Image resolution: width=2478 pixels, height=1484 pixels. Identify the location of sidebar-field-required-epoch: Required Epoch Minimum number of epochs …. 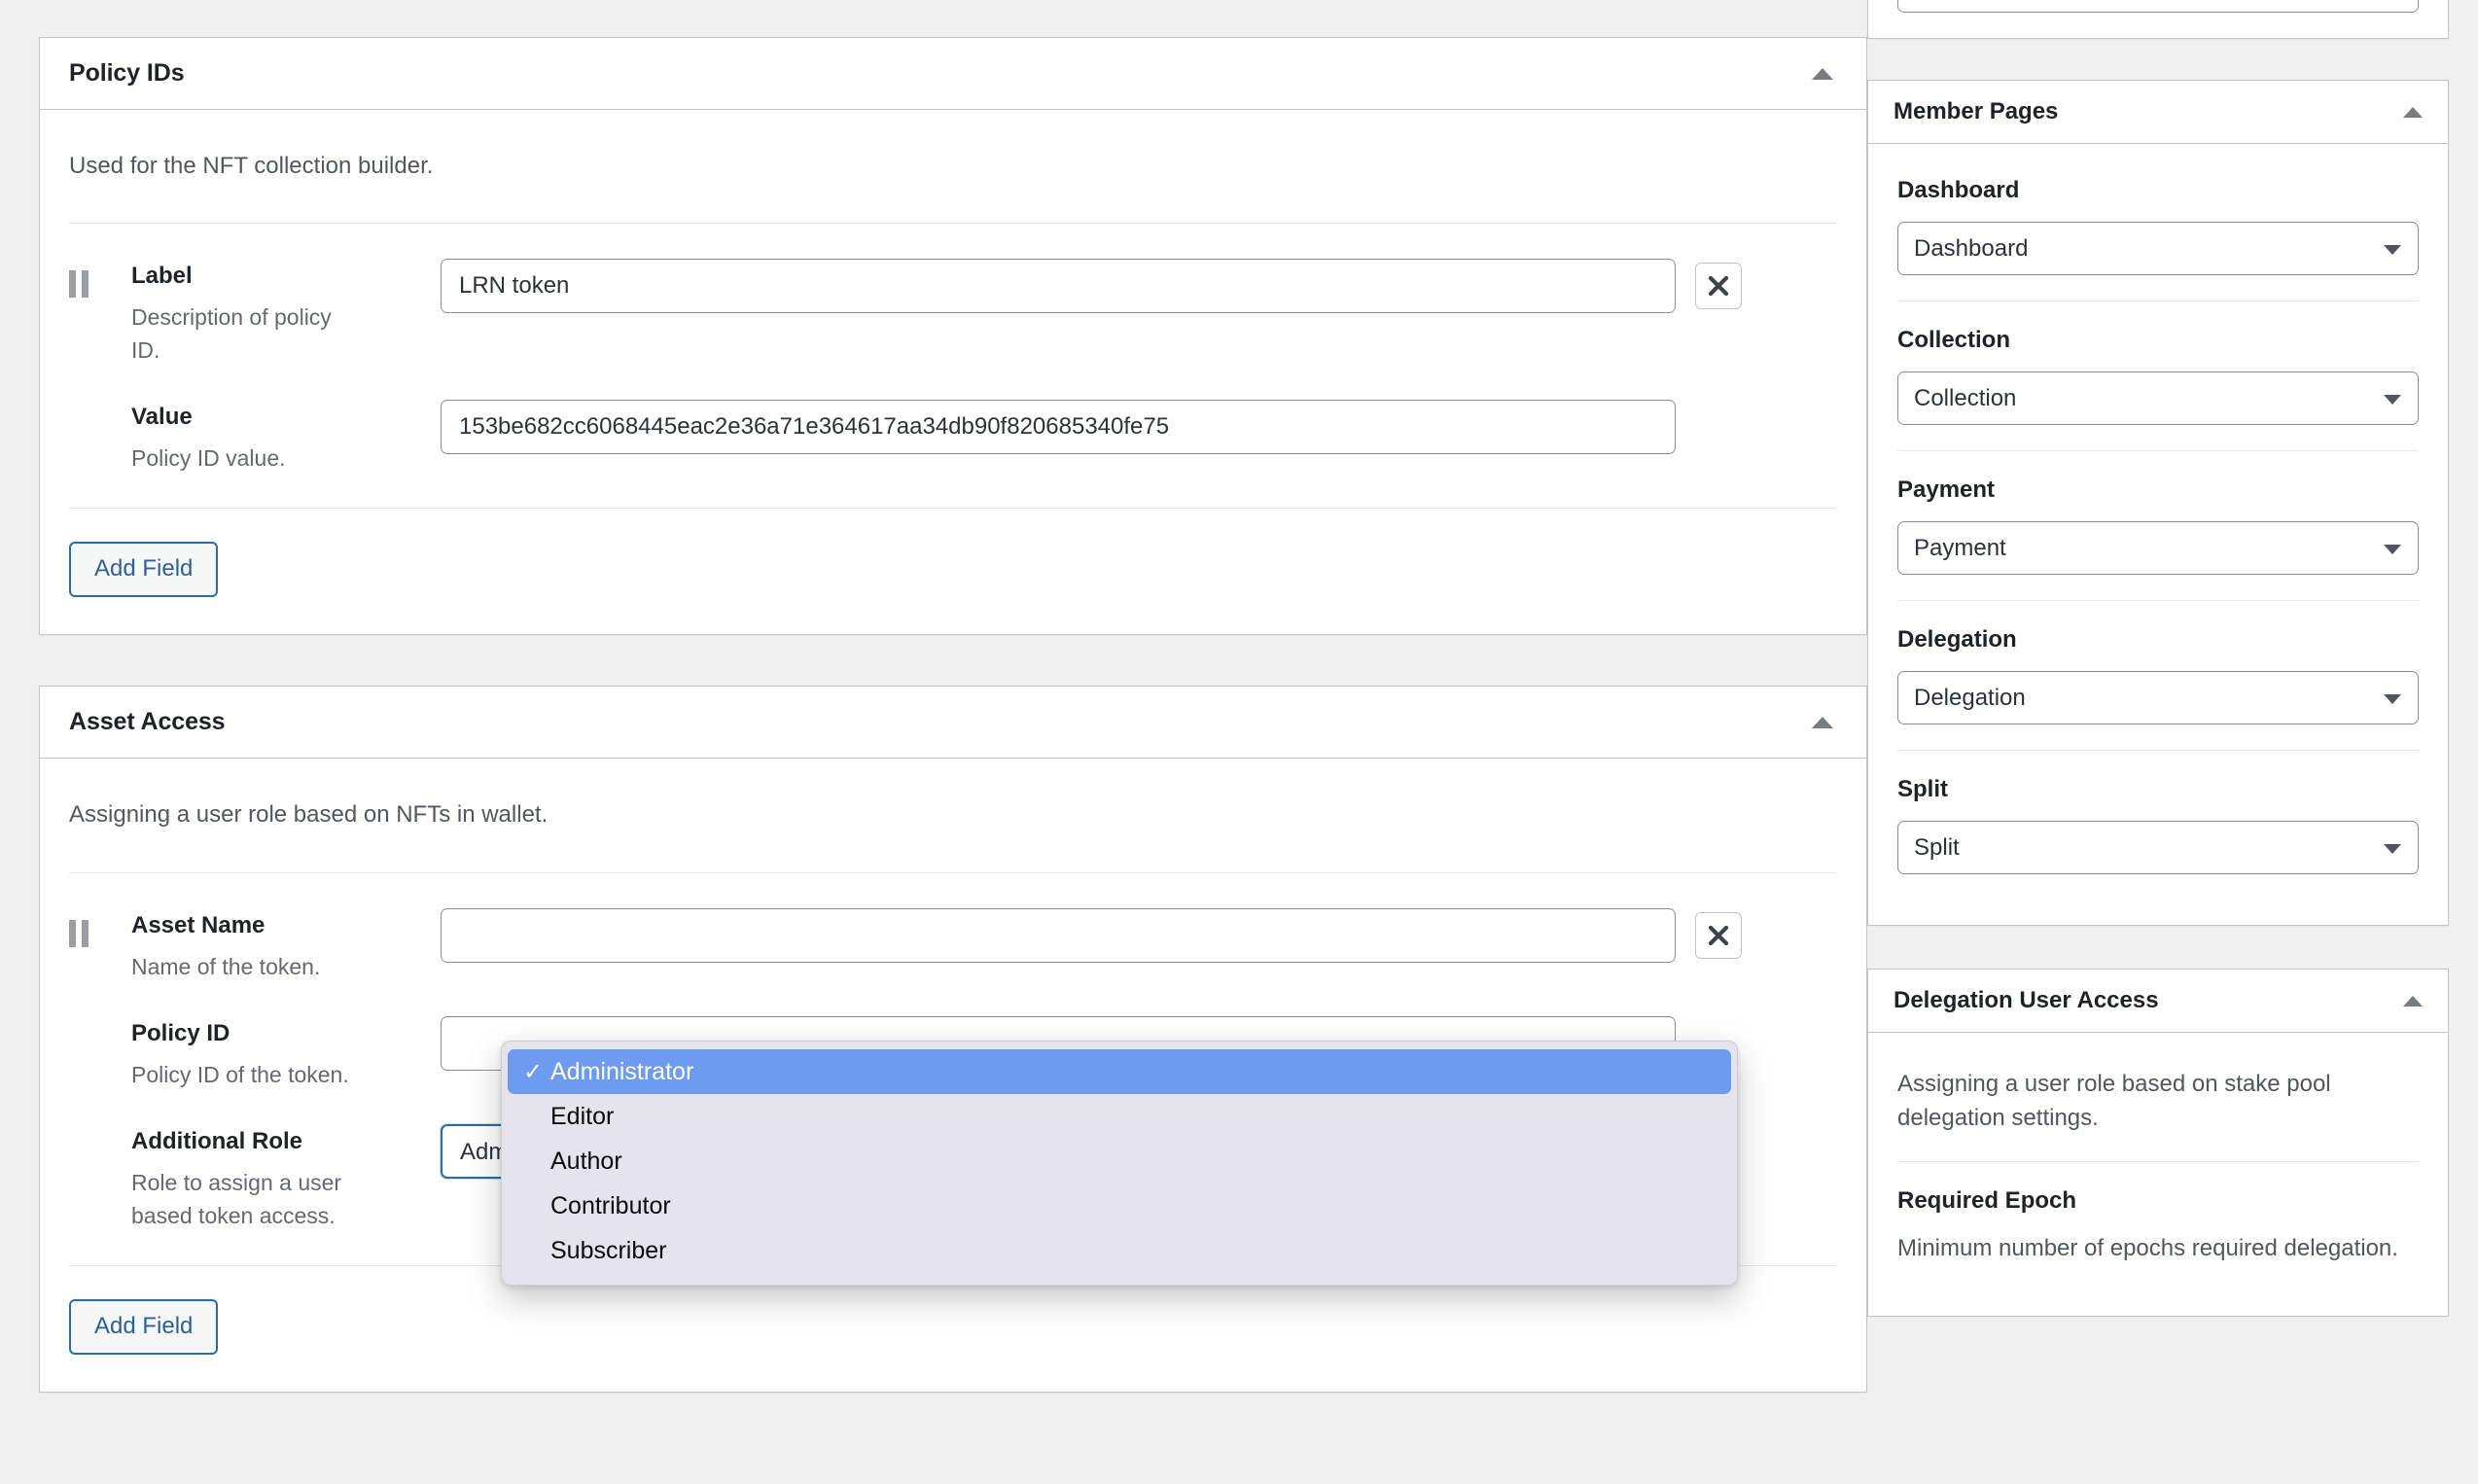
(2158, 1227).